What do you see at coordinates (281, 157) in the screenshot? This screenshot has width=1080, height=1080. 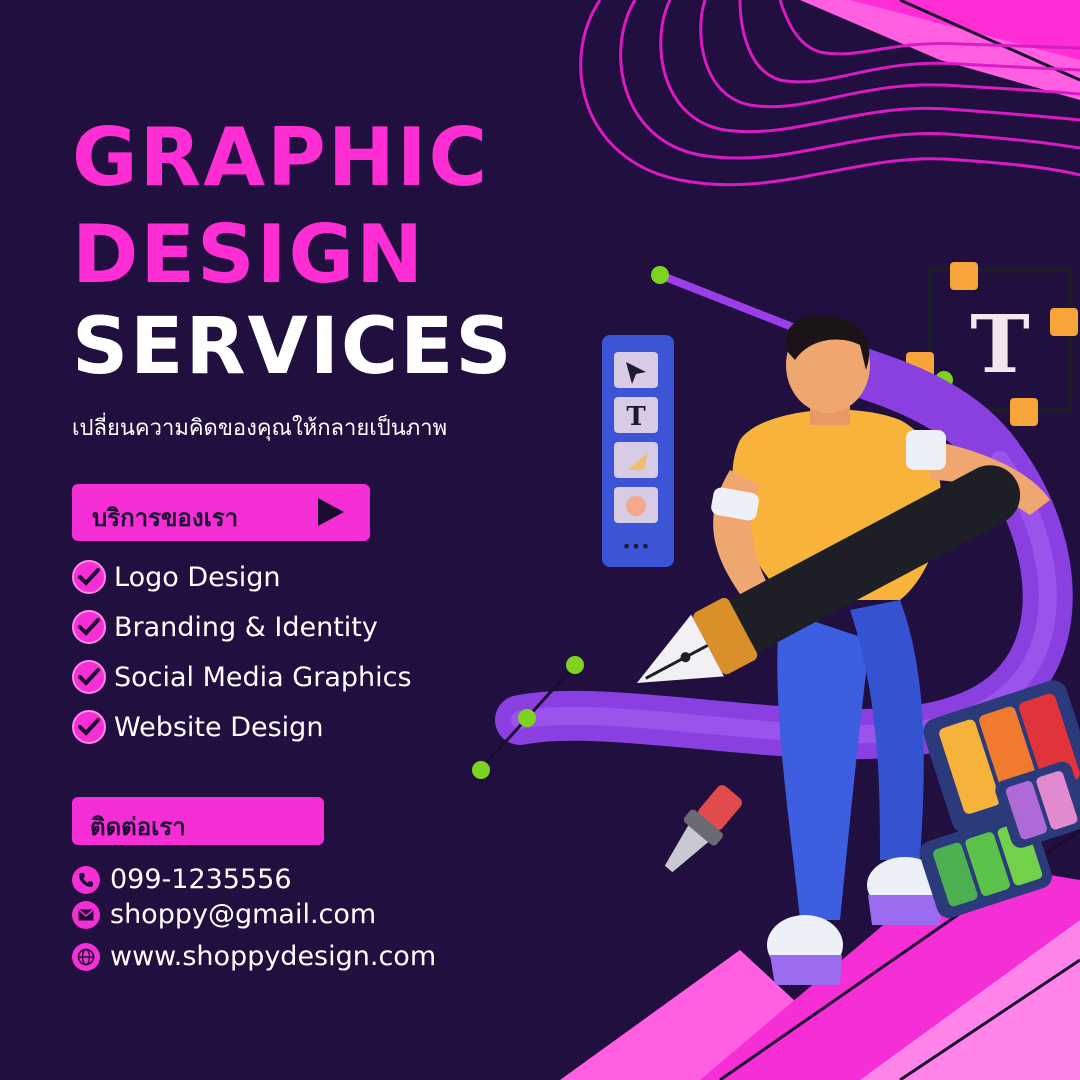 I see `headline-line-1: GRAPHIC` at bounding box center [281, 157].